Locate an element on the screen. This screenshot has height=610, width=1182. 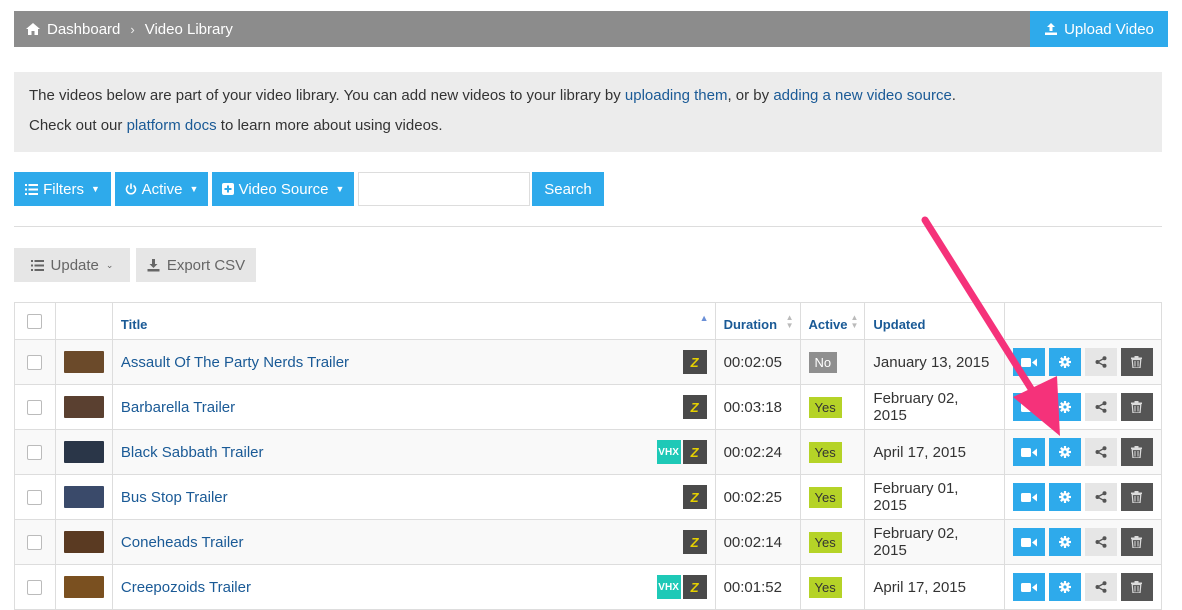
video-title-link: Black Sabbath Trailer is located at coordinates (192, 452).